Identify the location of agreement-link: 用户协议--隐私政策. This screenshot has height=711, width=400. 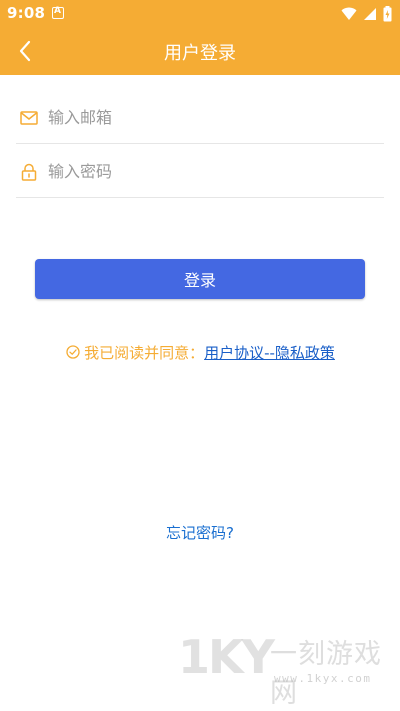
(269, 352).